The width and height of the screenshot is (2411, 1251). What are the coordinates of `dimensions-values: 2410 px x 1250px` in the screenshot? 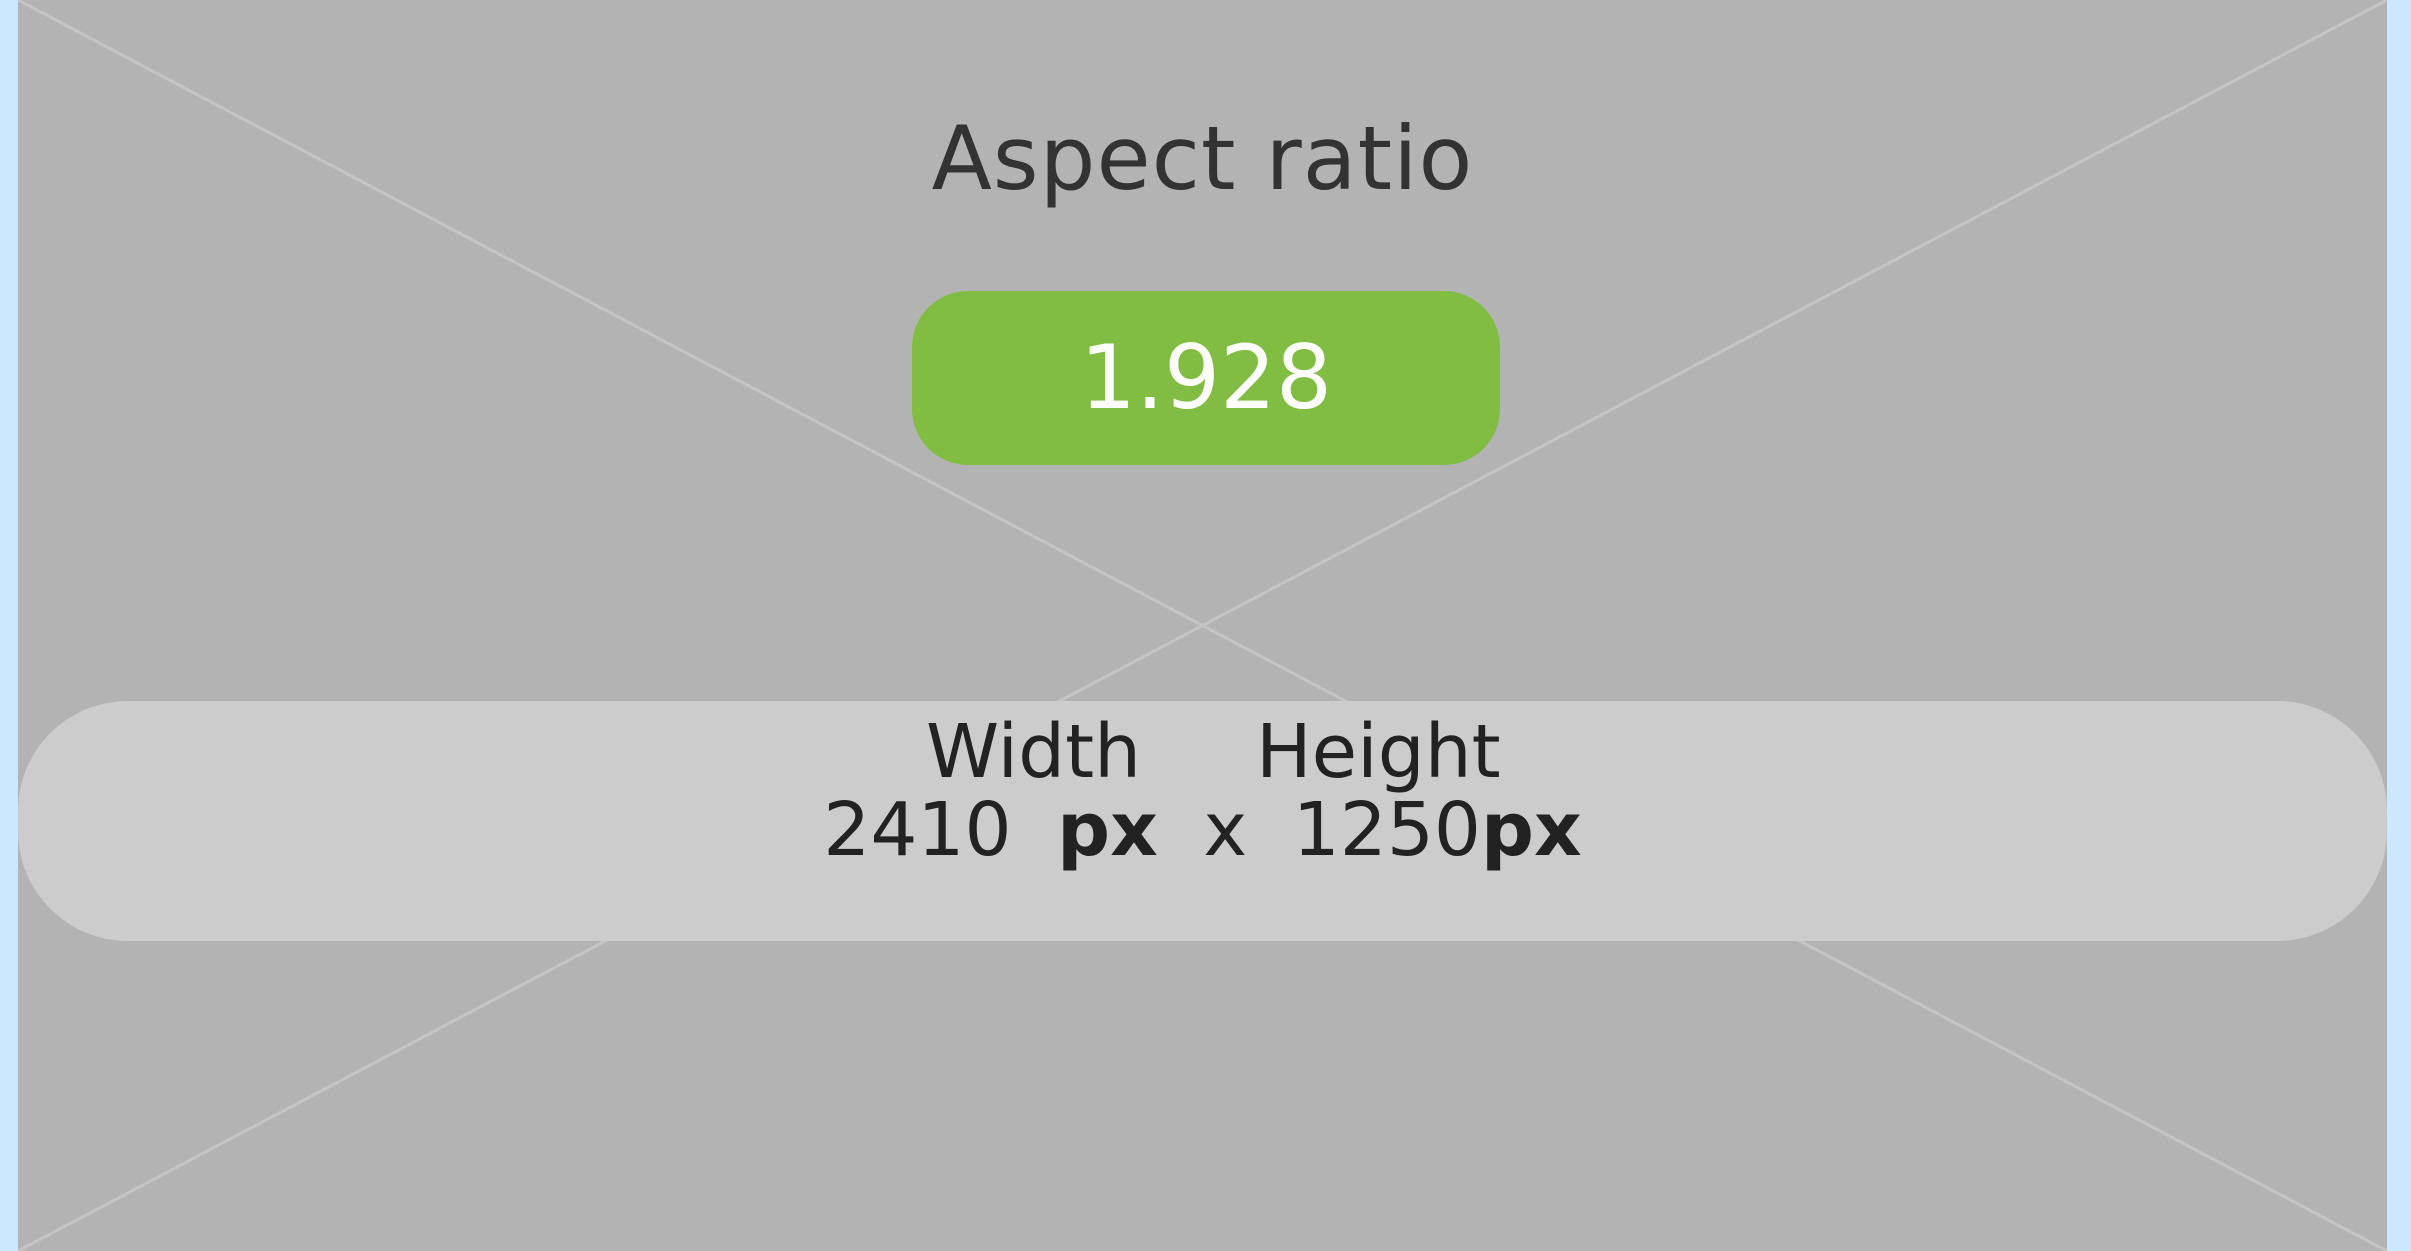 It's located at (1202, 830).